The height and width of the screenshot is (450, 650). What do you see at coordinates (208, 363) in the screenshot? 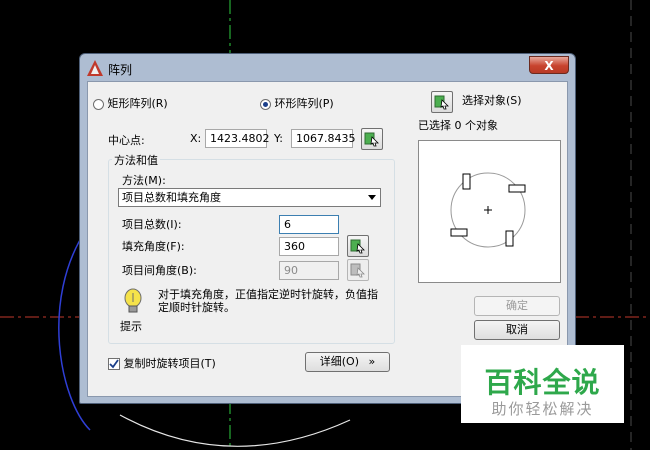
I see `rotate-items-key: (T)` at bounding box center [208, 363].